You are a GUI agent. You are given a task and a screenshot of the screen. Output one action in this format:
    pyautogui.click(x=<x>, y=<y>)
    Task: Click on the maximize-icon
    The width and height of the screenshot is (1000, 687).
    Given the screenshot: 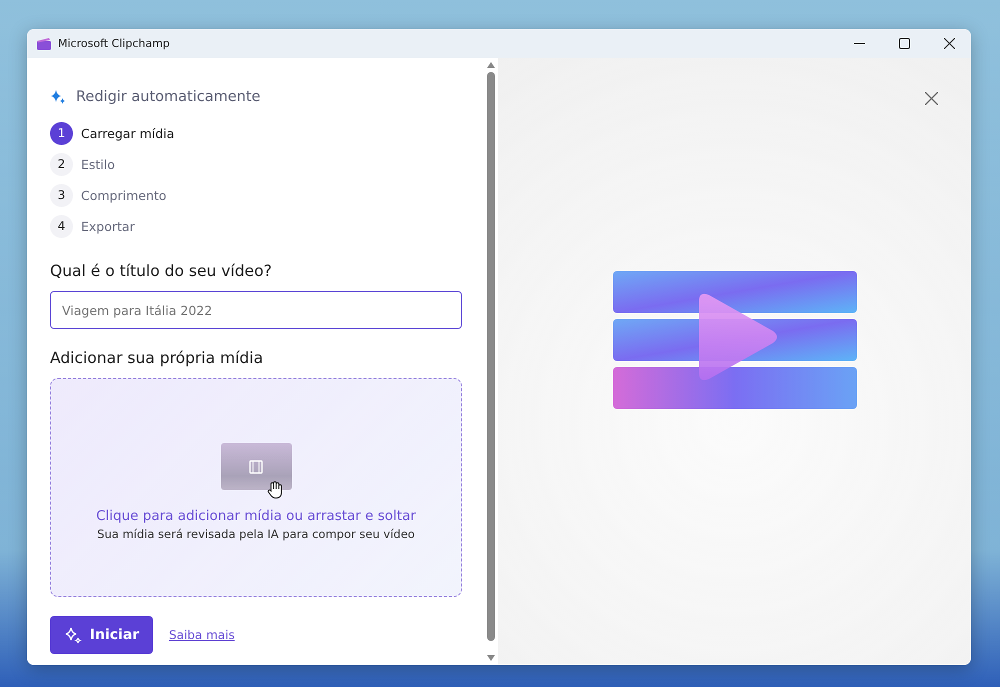 What is the action you would take?
    pyautogui.click(x=904, y=43)
    